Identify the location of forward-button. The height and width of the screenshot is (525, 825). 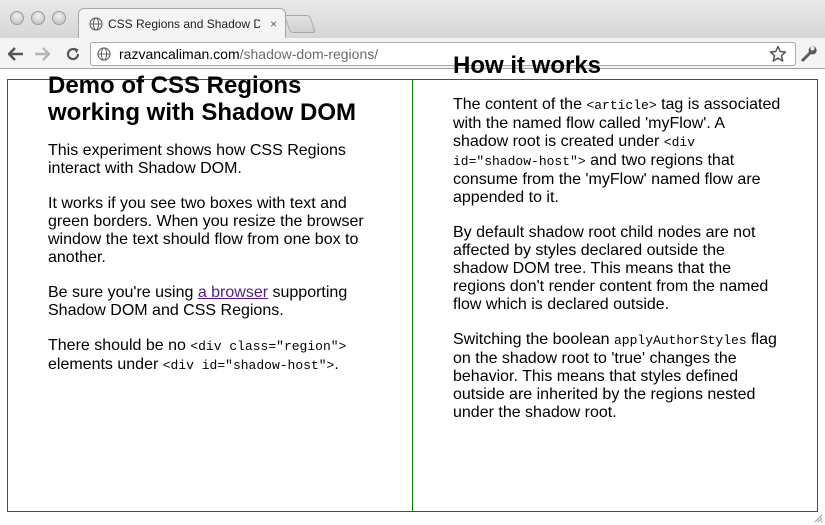
(42, 54).